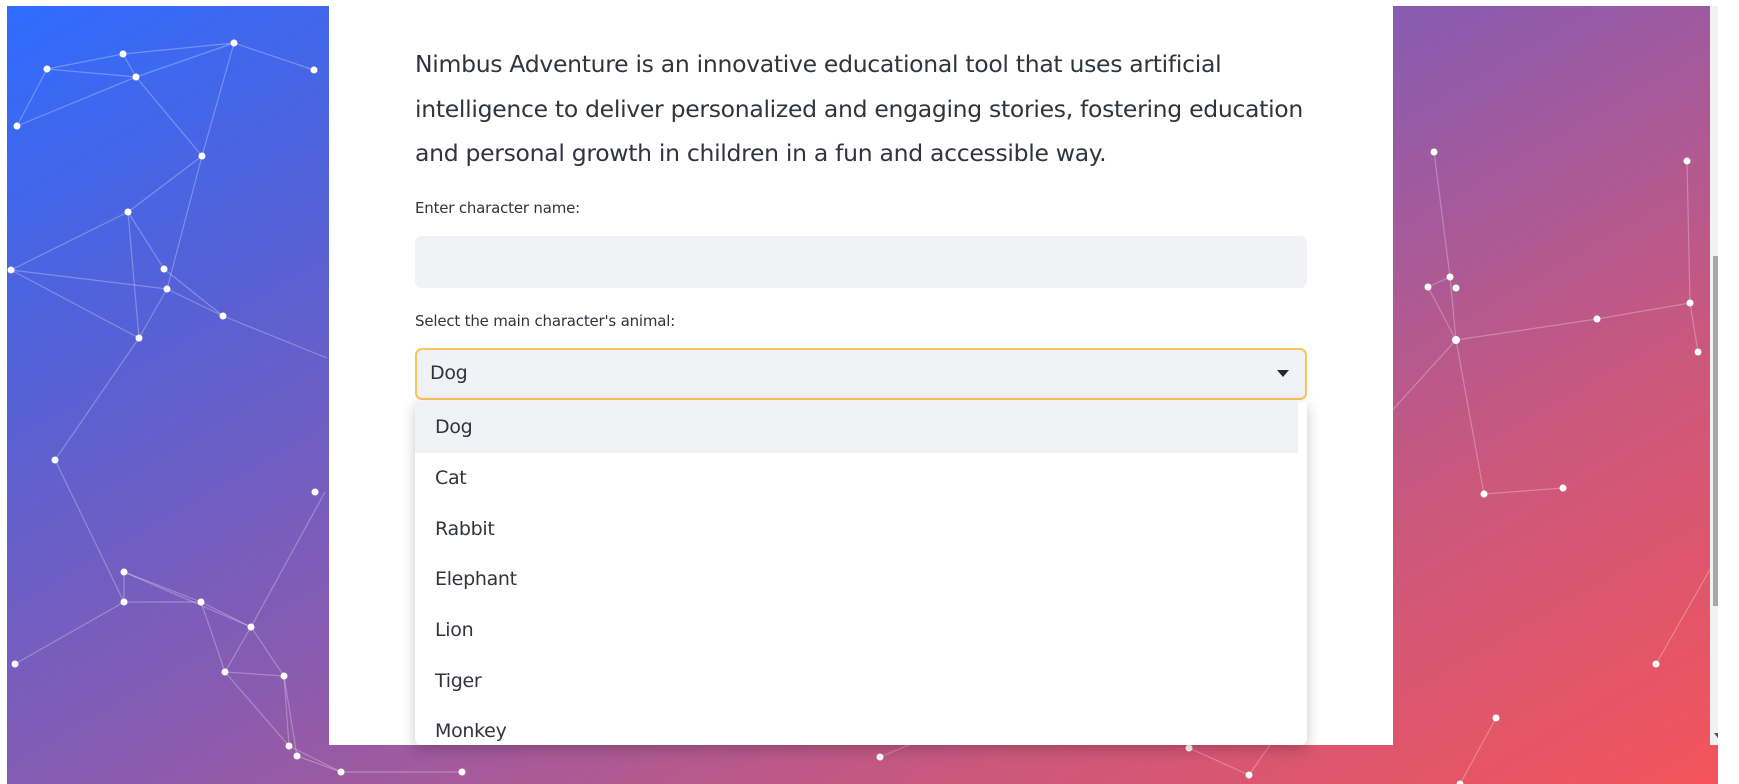 The image size is (1739, 784). Describe the element at coordinates (856, 528) in the screenshot. I see `dropdown-option-rabbit: Rabbit` at that location.